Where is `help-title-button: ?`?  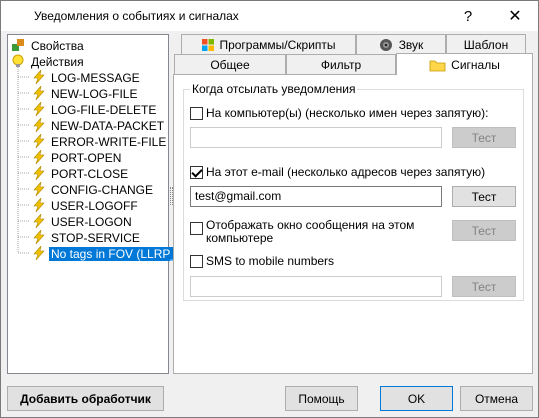 help-title-button: ? is located at coordinates (468, 16).